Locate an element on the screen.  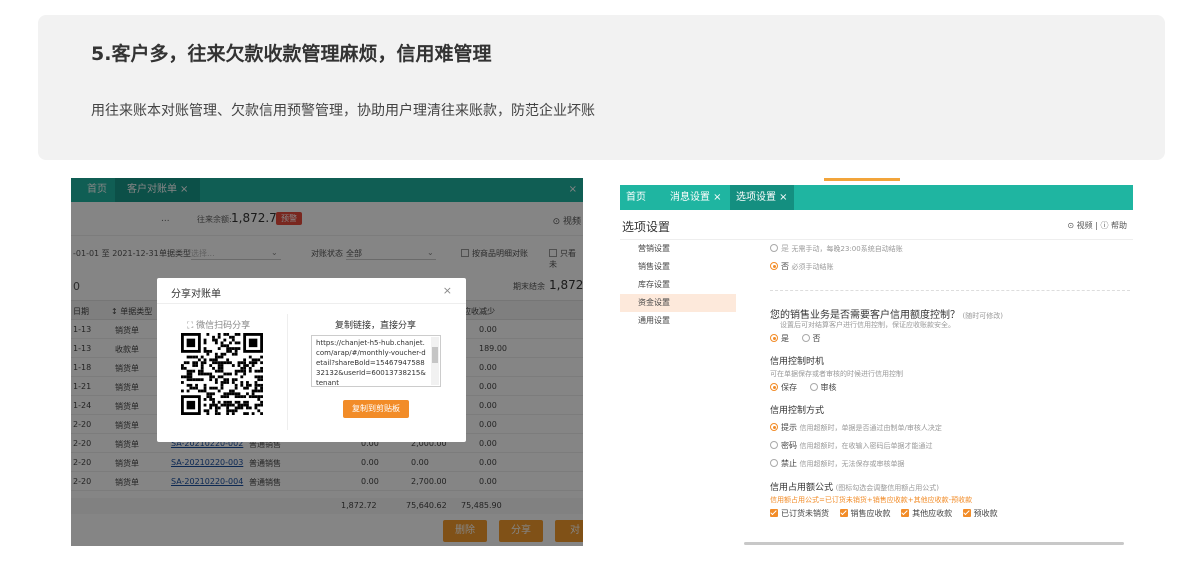
accent-bar is located at coordinates (862, 179).